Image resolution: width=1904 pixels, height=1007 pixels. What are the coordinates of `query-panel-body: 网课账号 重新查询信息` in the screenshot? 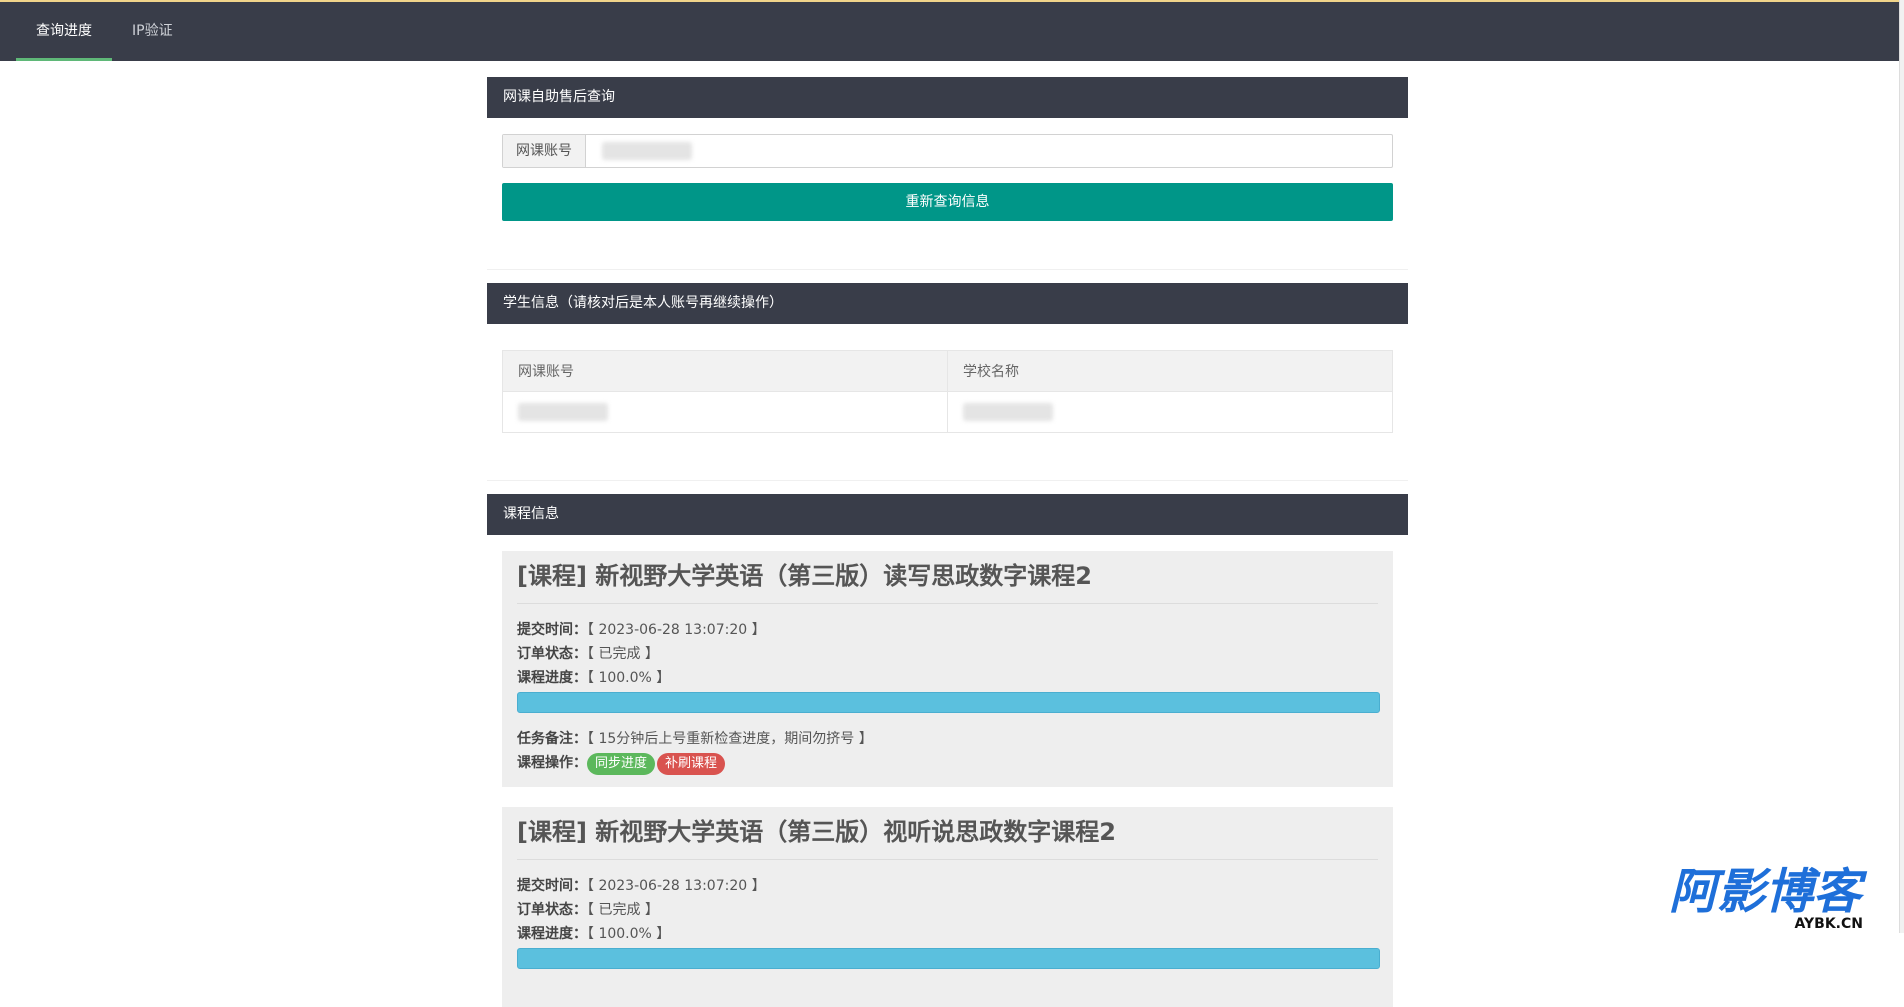 It's located at (947, 201).